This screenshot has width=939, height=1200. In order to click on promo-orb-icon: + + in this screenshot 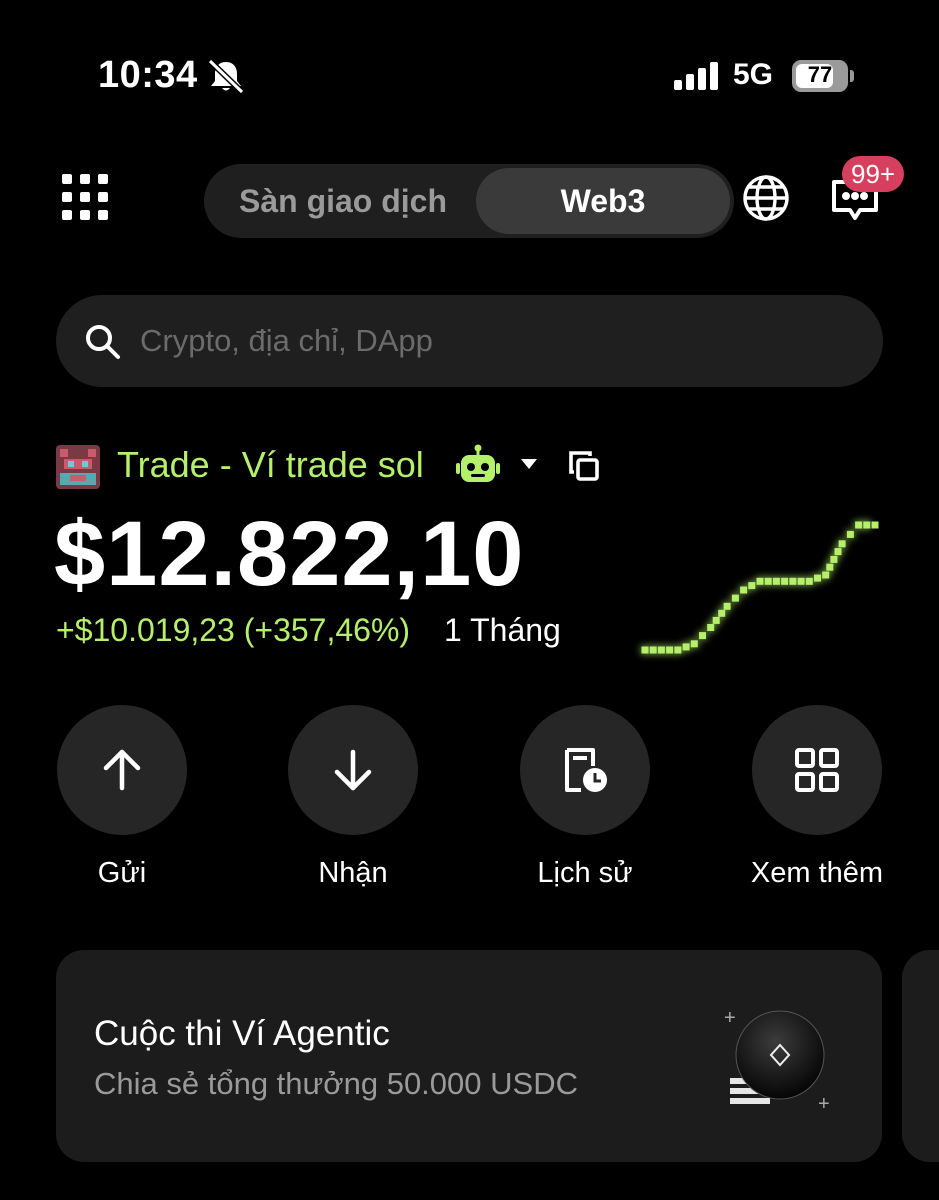, I will do `click(777, 1061)`.